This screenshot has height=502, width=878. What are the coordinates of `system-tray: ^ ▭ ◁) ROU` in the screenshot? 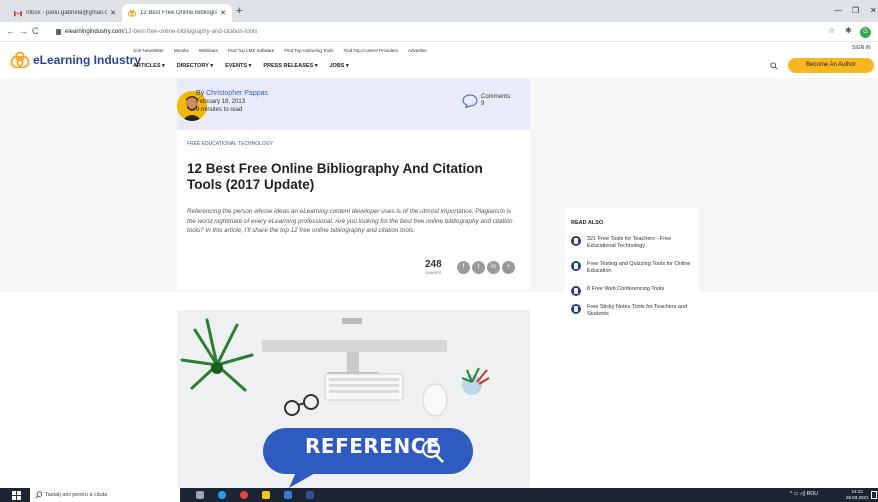 It's located at (804, 494).